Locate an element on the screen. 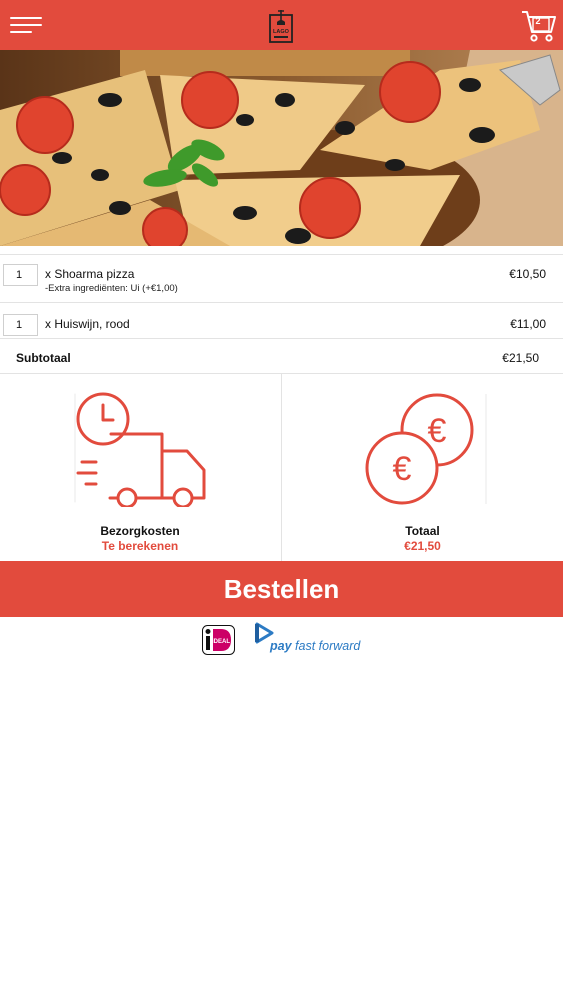 This screenshot has height=1000, width=563. total-label: Totaal is located at coordinates (422, 531).